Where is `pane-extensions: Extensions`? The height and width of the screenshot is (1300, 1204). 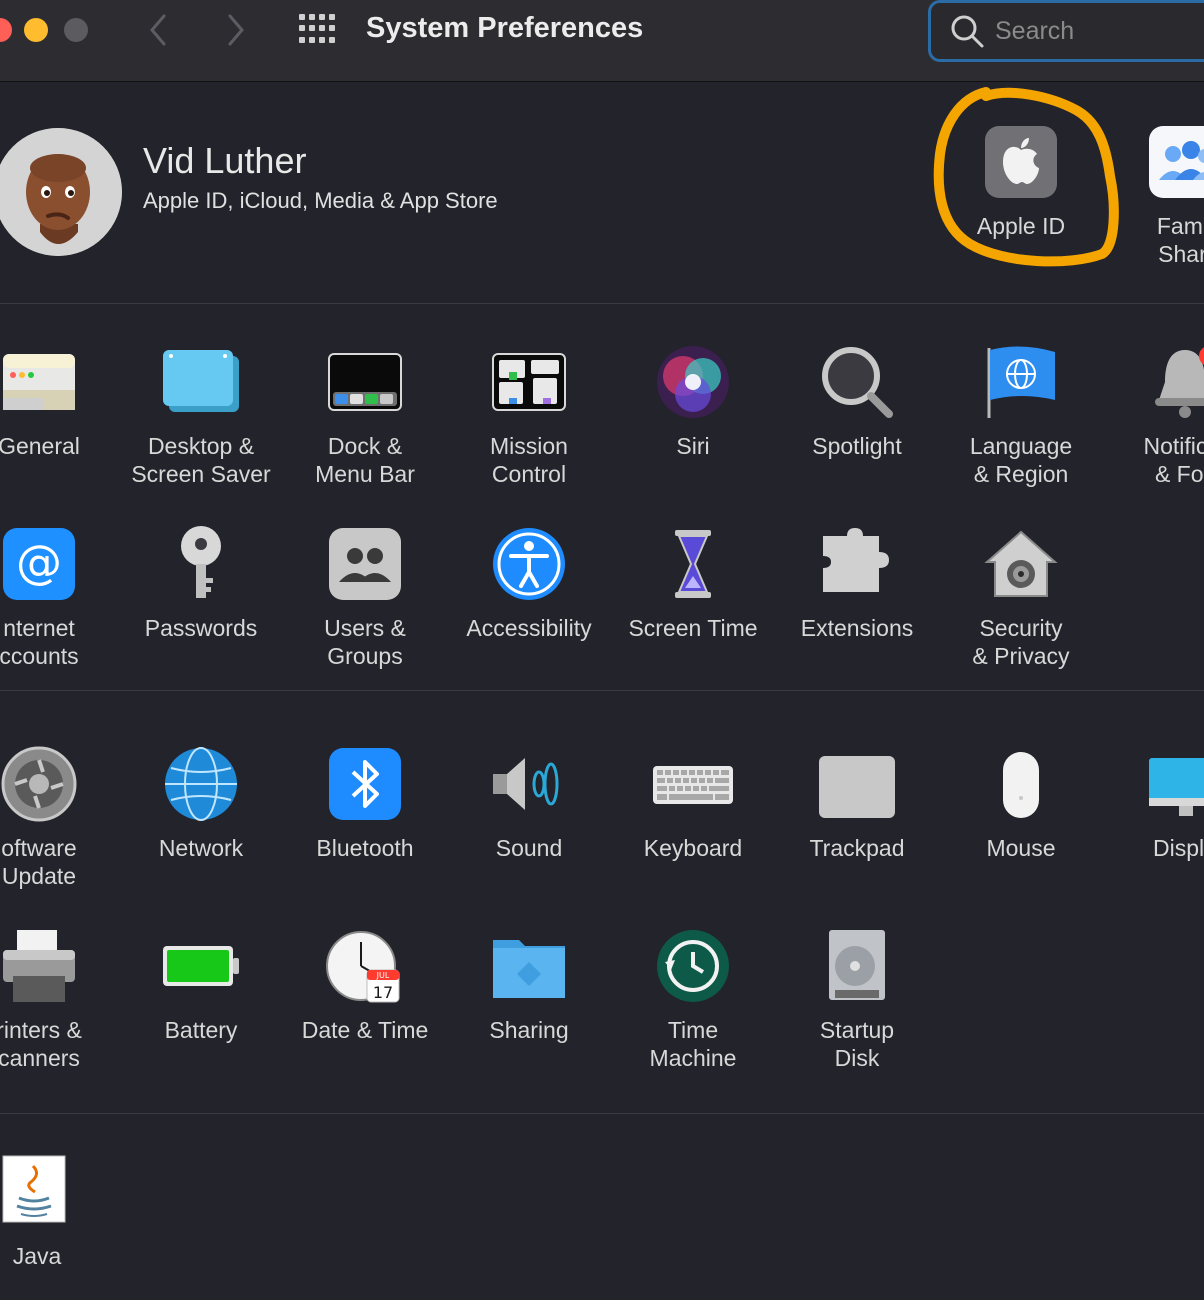
pane-extensions: Extensions is located at coordinates (857, 583).